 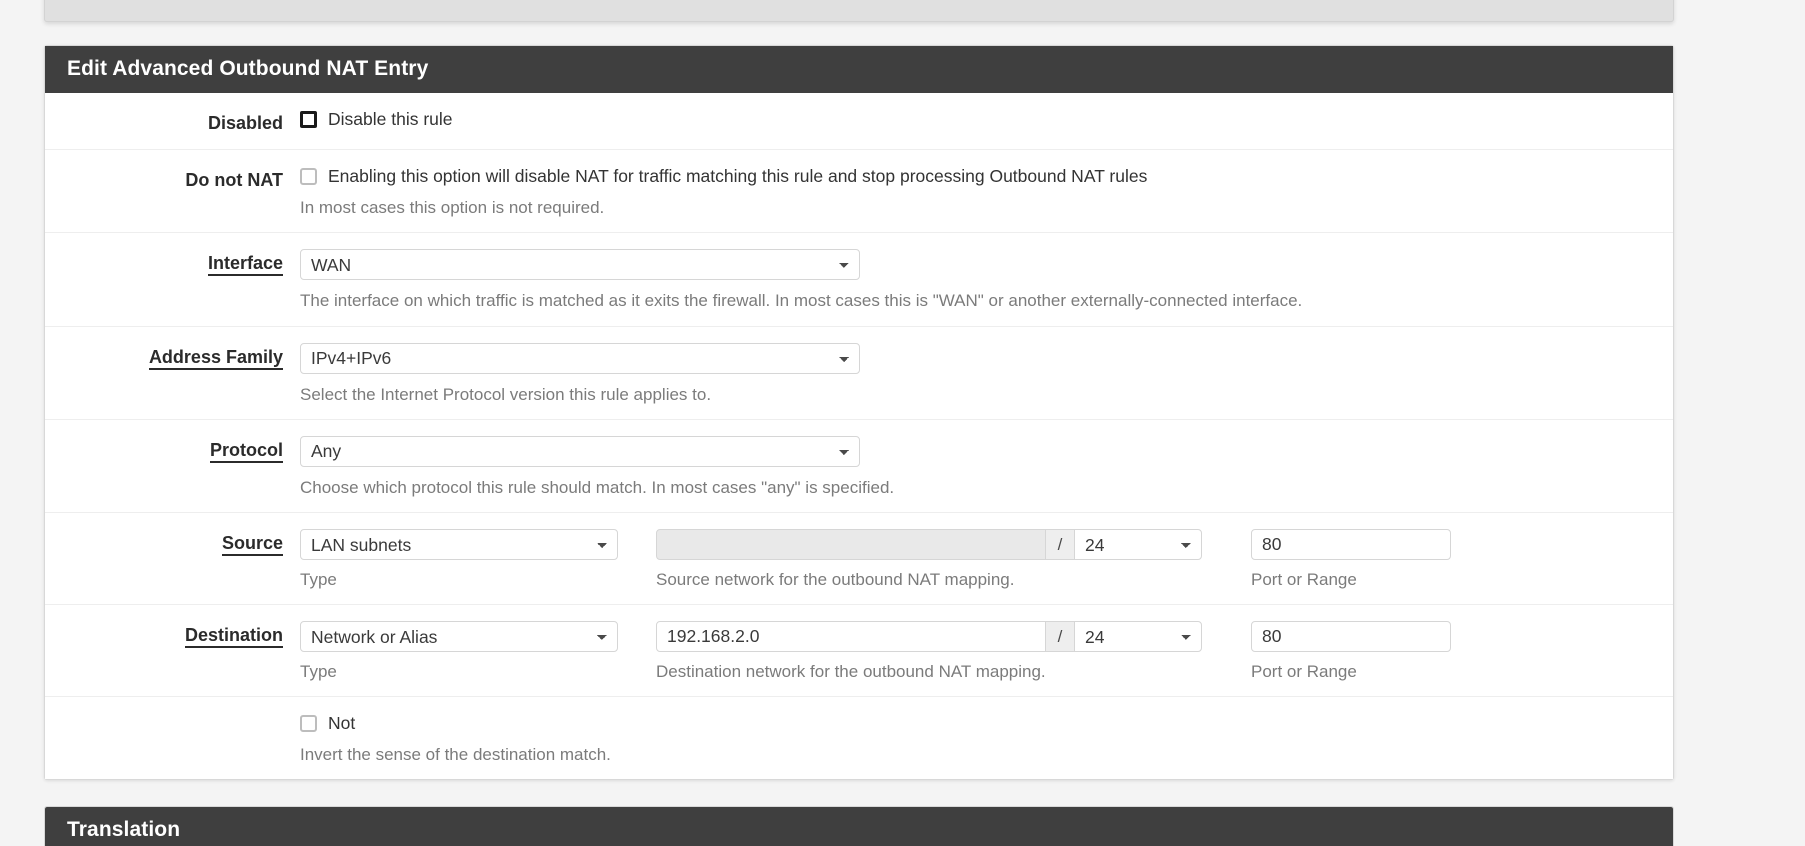 I want to click on label-source: Source, so click(x=172, y=542).